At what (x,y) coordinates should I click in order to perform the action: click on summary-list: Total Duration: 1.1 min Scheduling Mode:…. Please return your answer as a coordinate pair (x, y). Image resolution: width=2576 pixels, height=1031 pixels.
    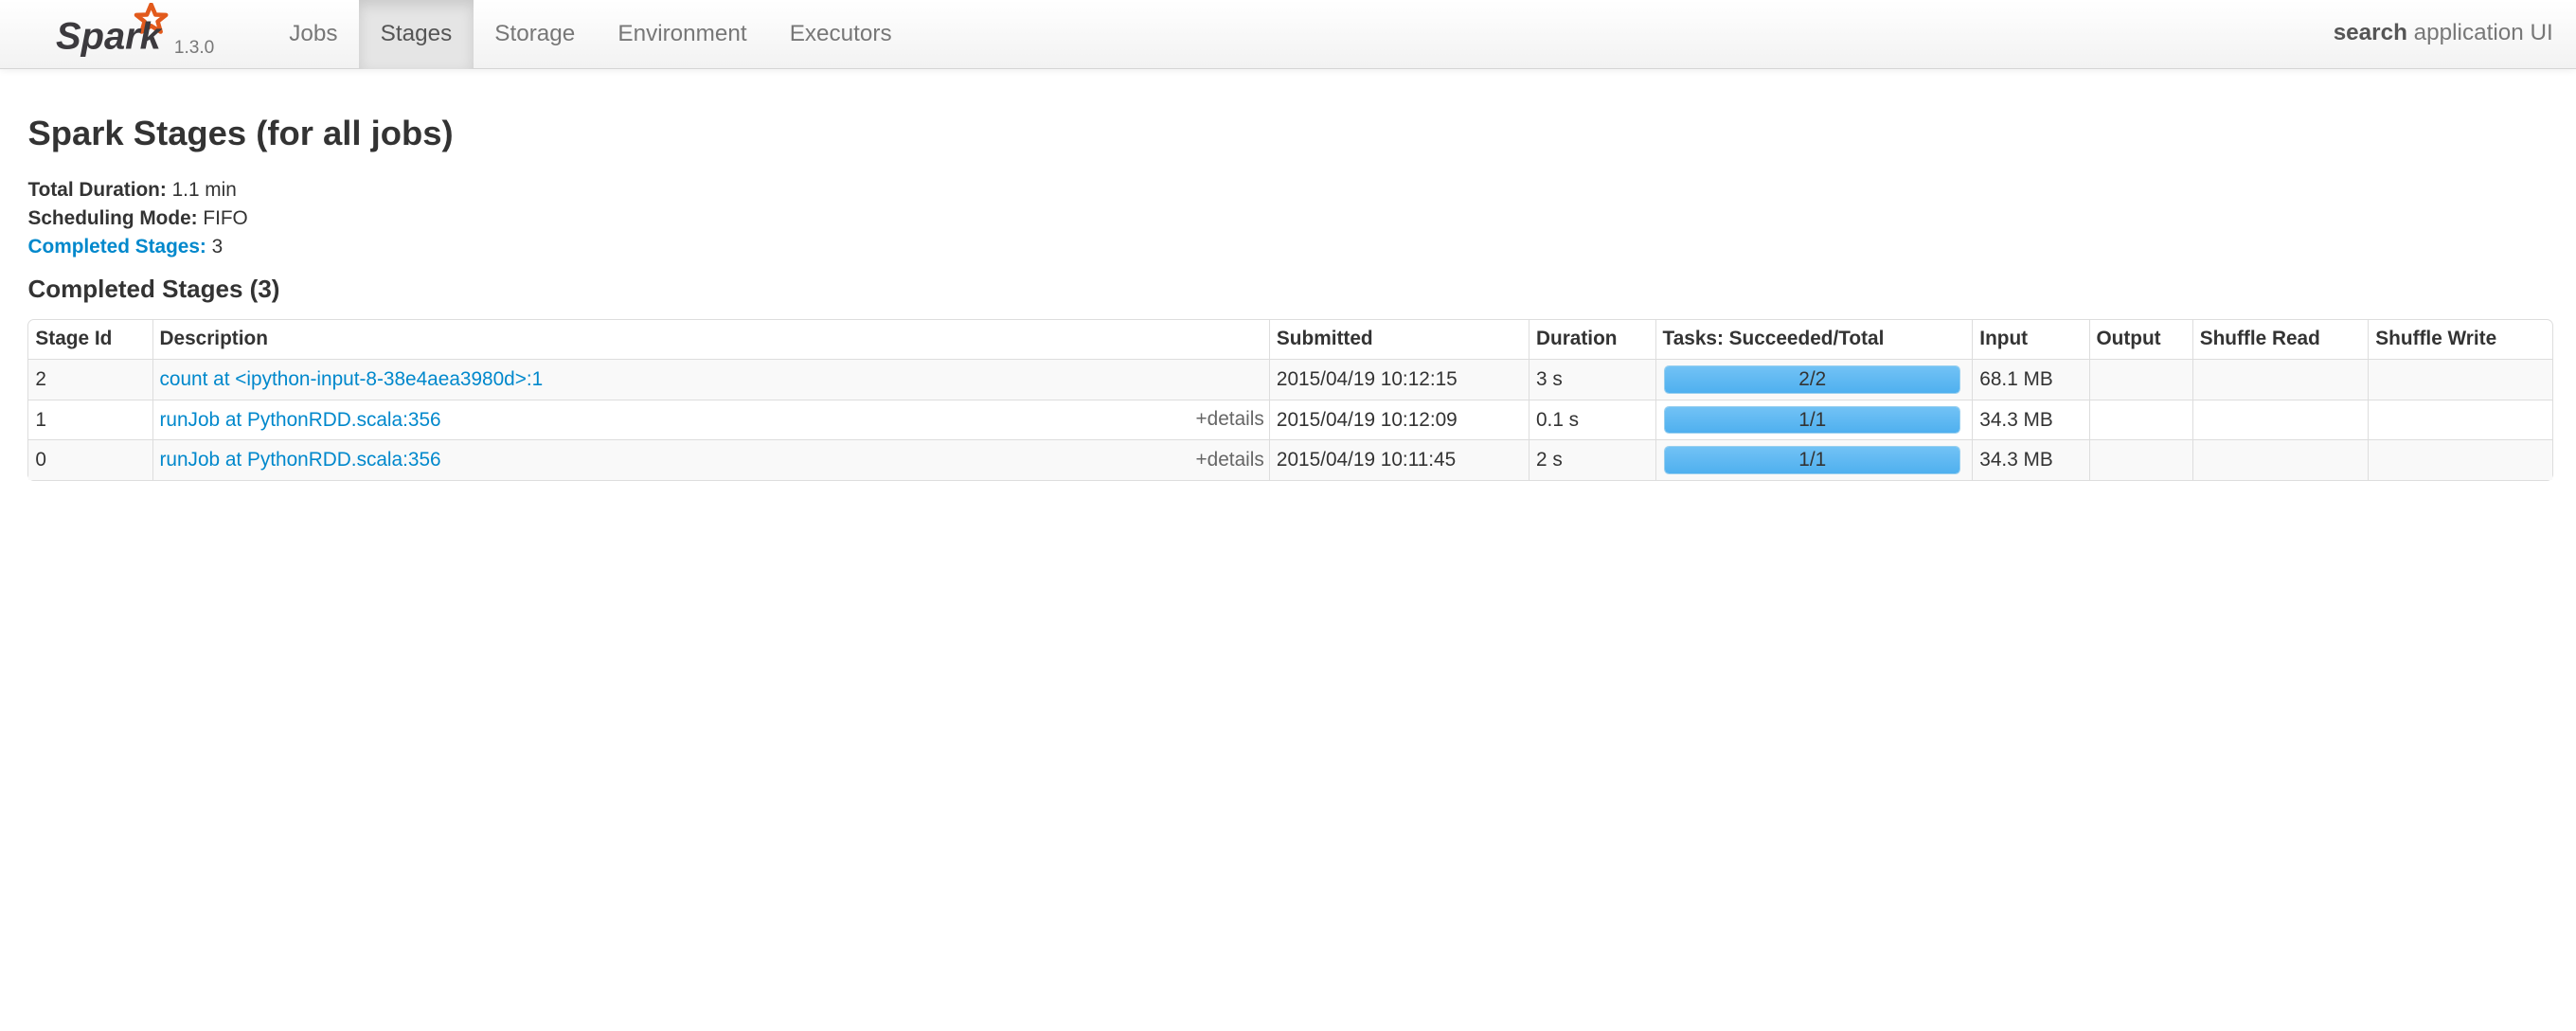
    Looking at the image, I should click on (137, 219).